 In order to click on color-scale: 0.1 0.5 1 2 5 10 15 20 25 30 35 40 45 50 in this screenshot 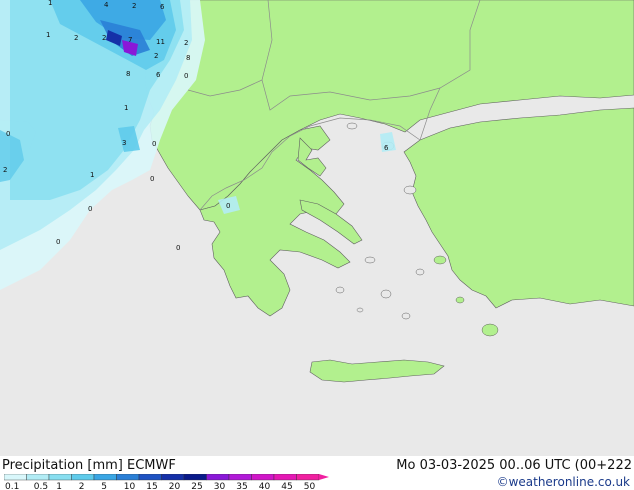, I will do `click(166, 482)`.